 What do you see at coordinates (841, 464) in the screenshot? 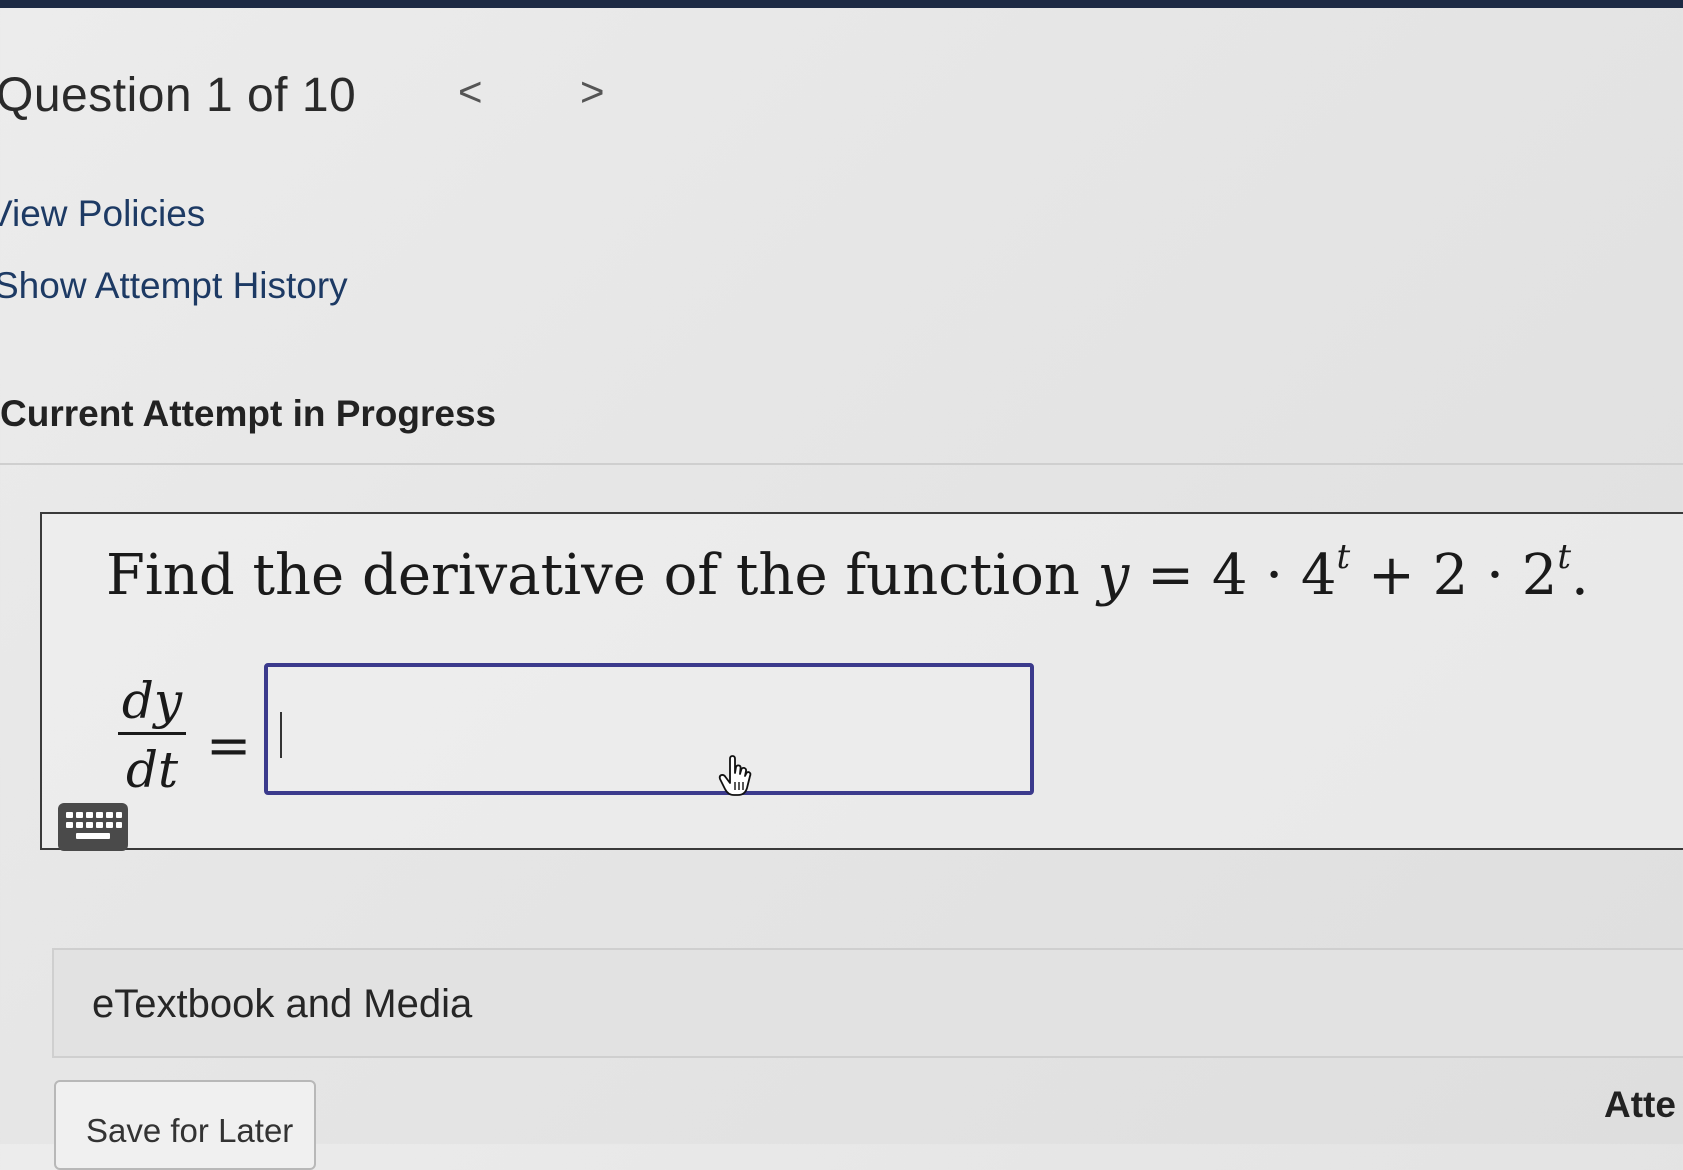
I see `section-divider` at bounding box center [841, 464].